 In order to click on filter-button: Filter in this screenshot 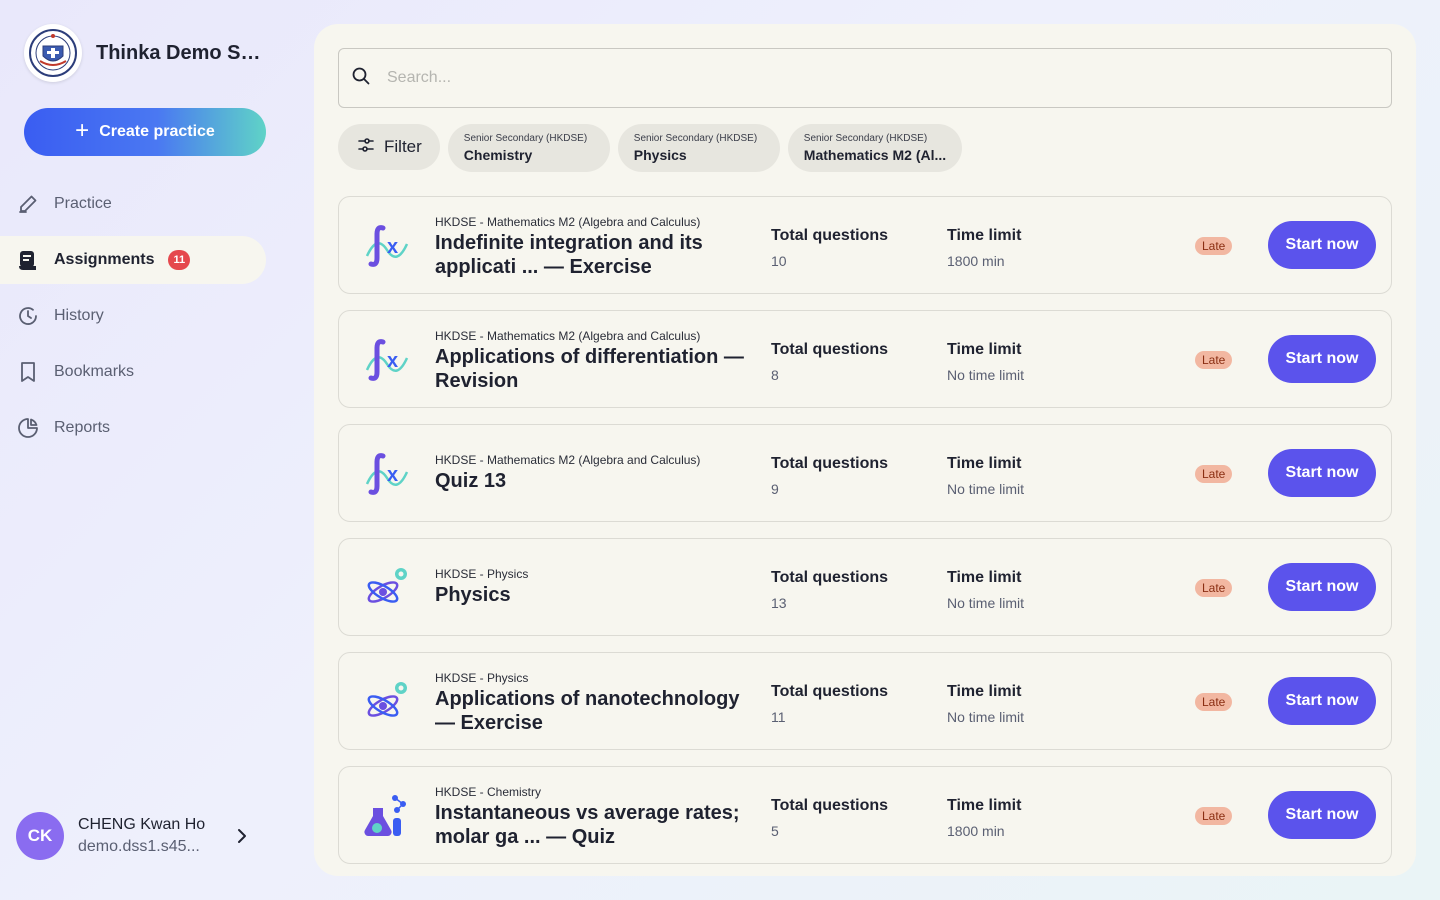, I will do `click(389, 147)`.